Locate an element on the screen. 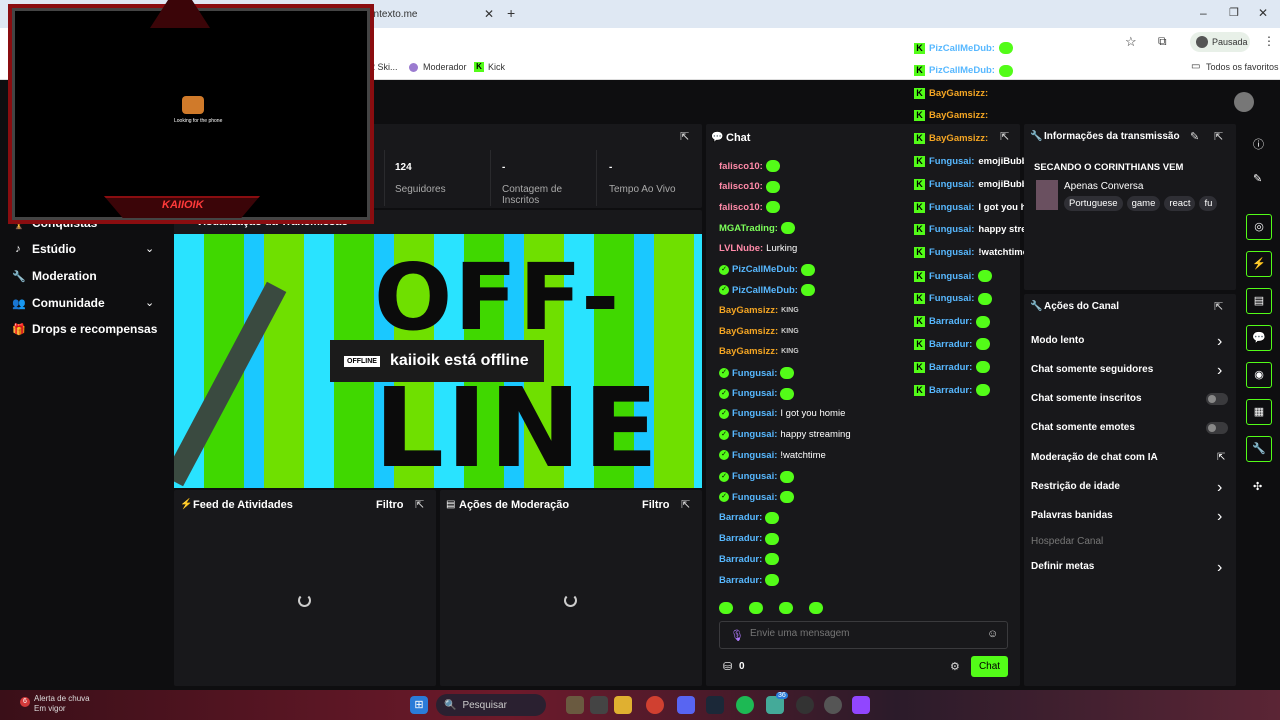 This screenshot has width=1280, height=720. channel-action-item: Modo lento is located at coordinates (1057, 340).